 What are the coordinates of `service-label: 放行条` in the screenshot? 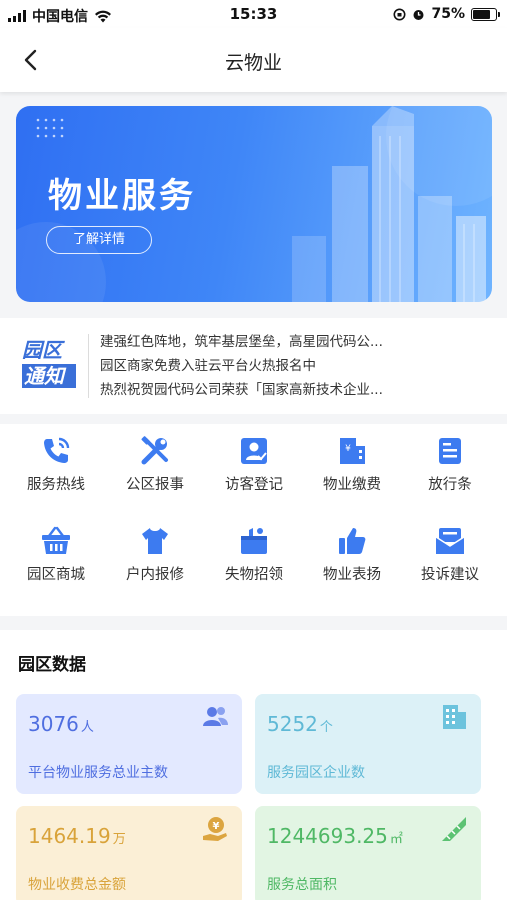 It's located at (450, 485).